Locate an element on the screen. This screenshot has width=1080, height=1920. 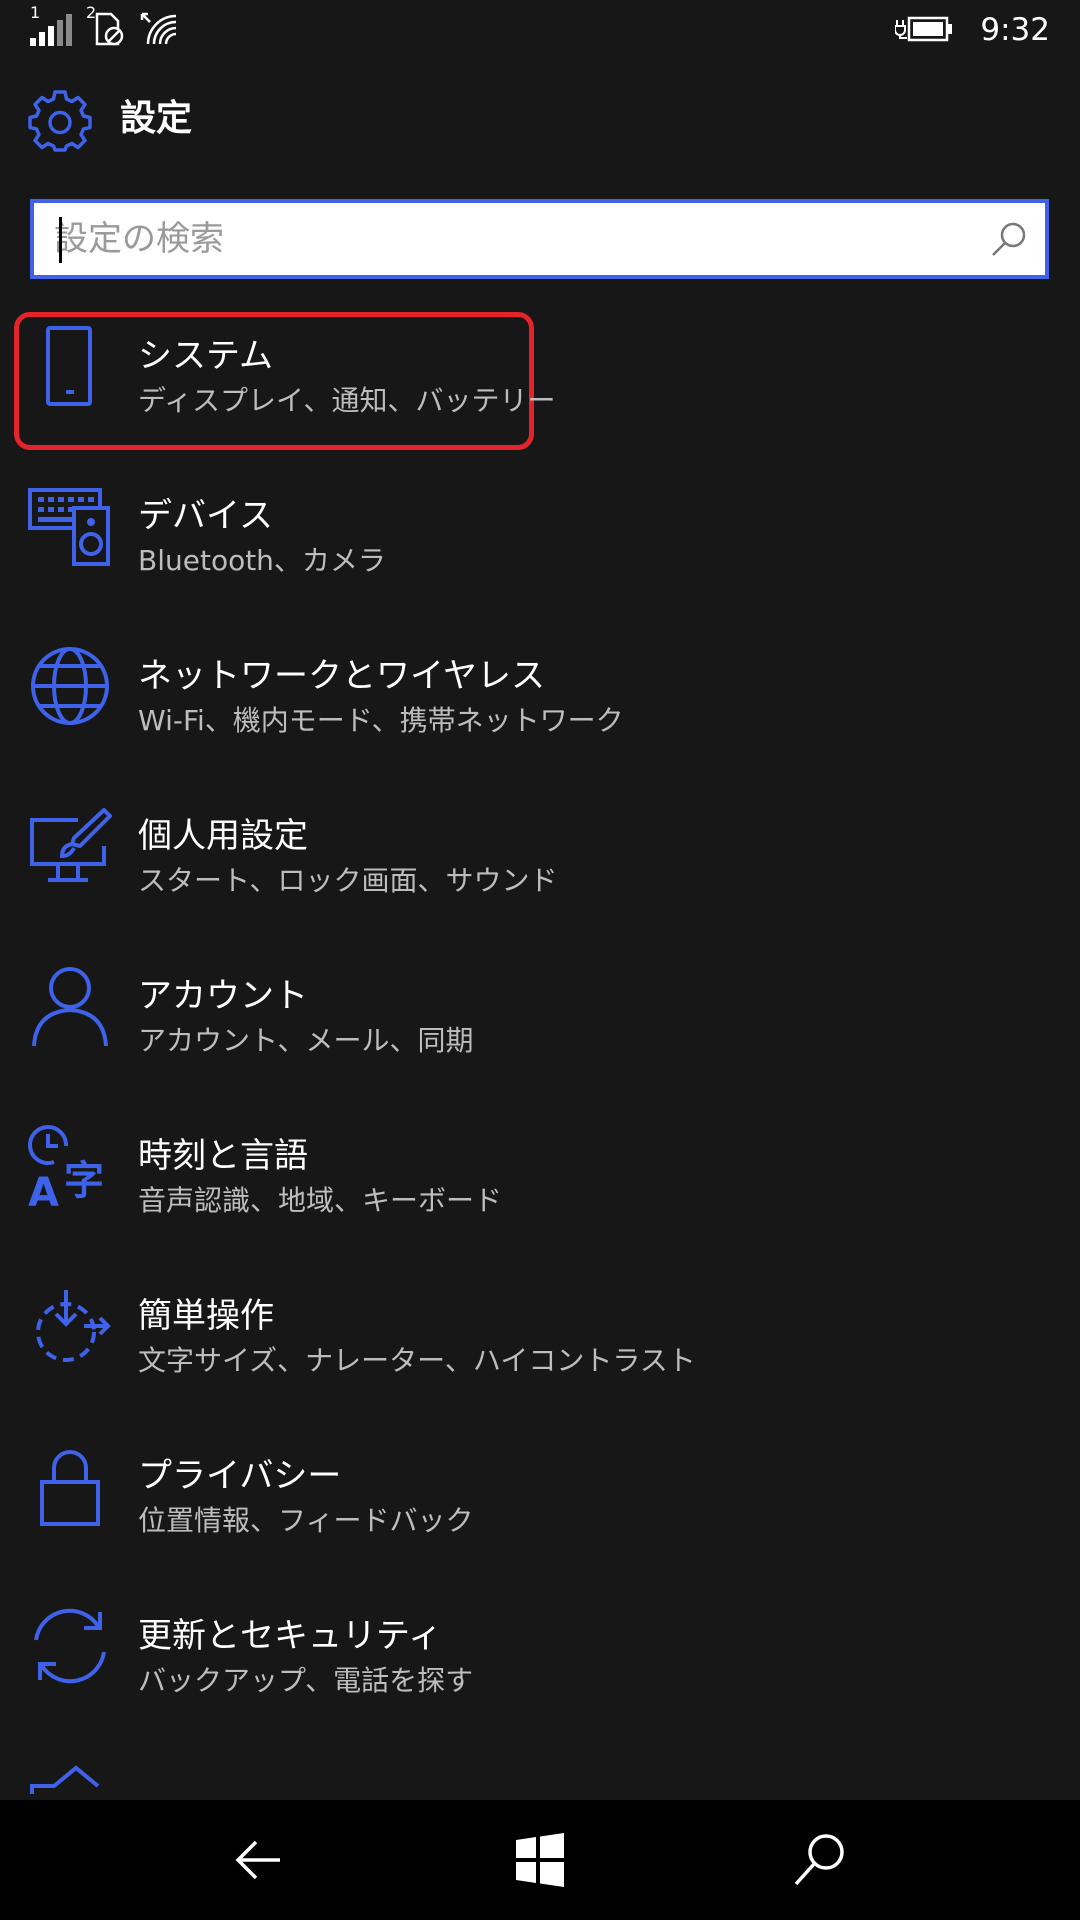
settings-item-title: 時刻と言語 is located at coordinates (223, 1156).